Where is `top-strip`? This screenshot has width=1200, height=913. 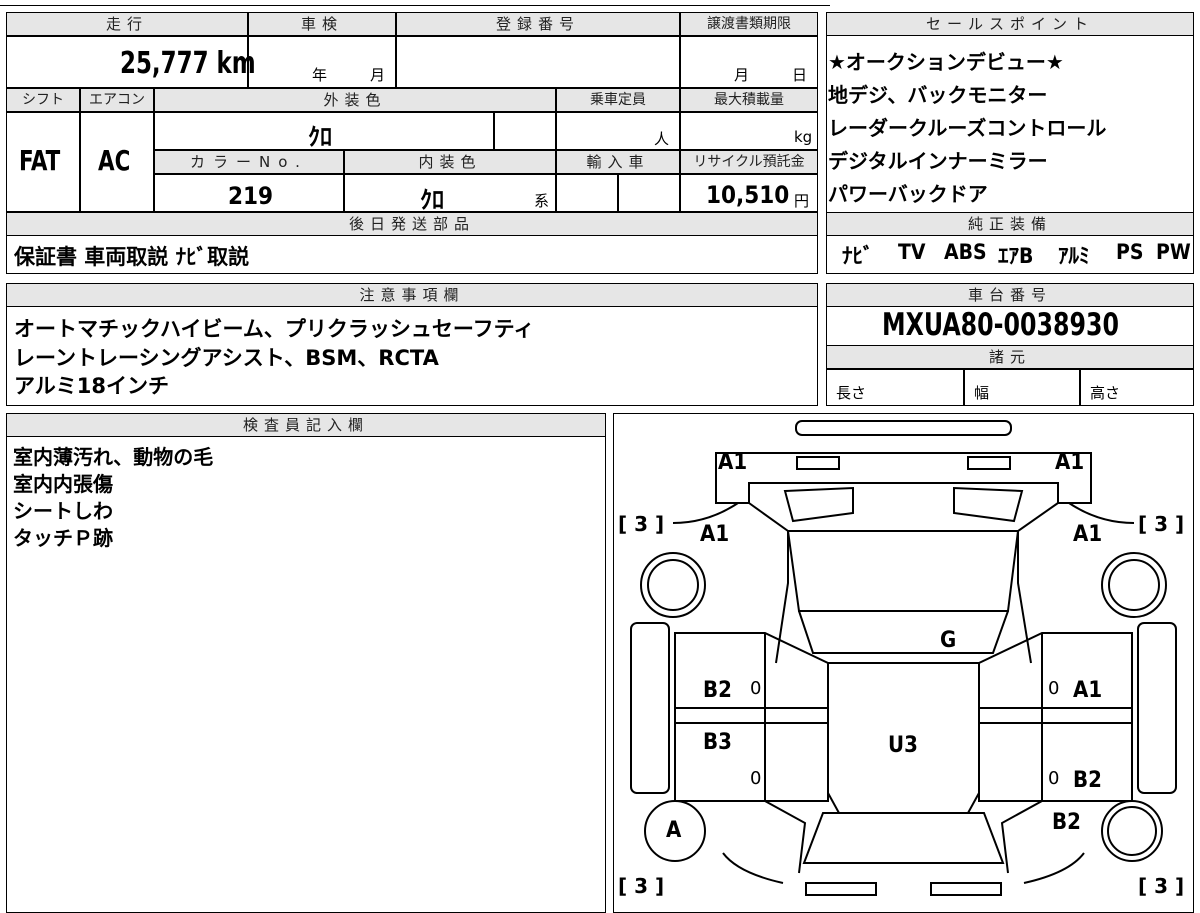
top-strip is located at coordinates (415, 3).